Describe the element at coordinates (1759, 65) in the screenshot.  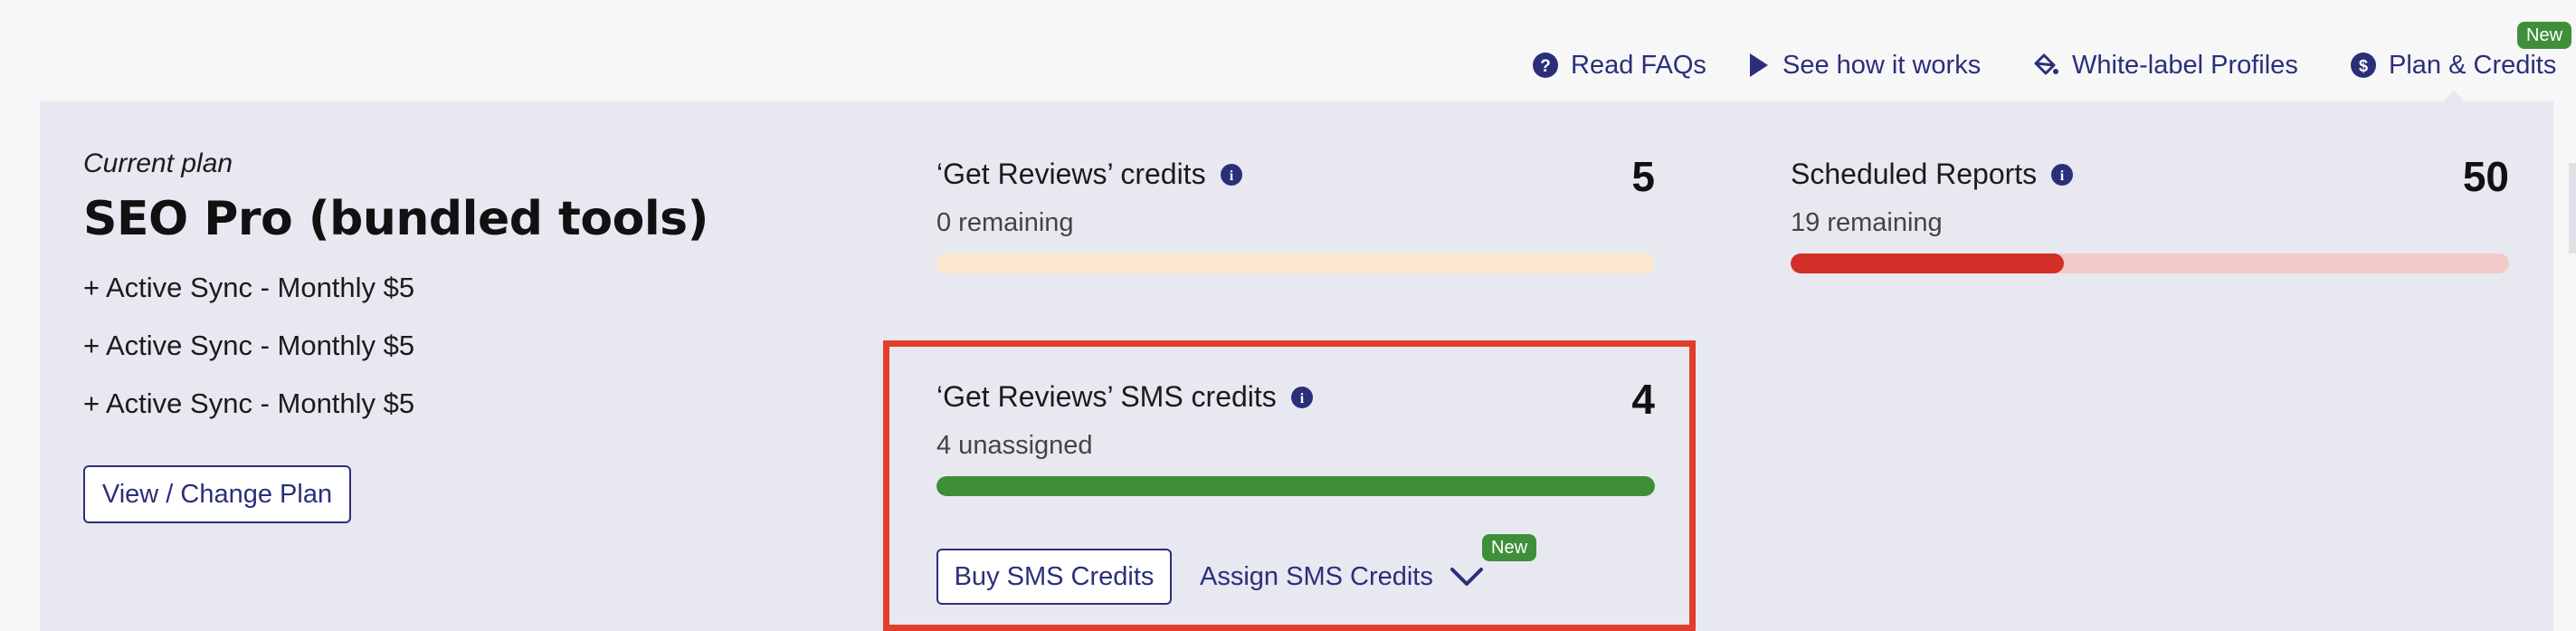
I see `play-icon` at that location.